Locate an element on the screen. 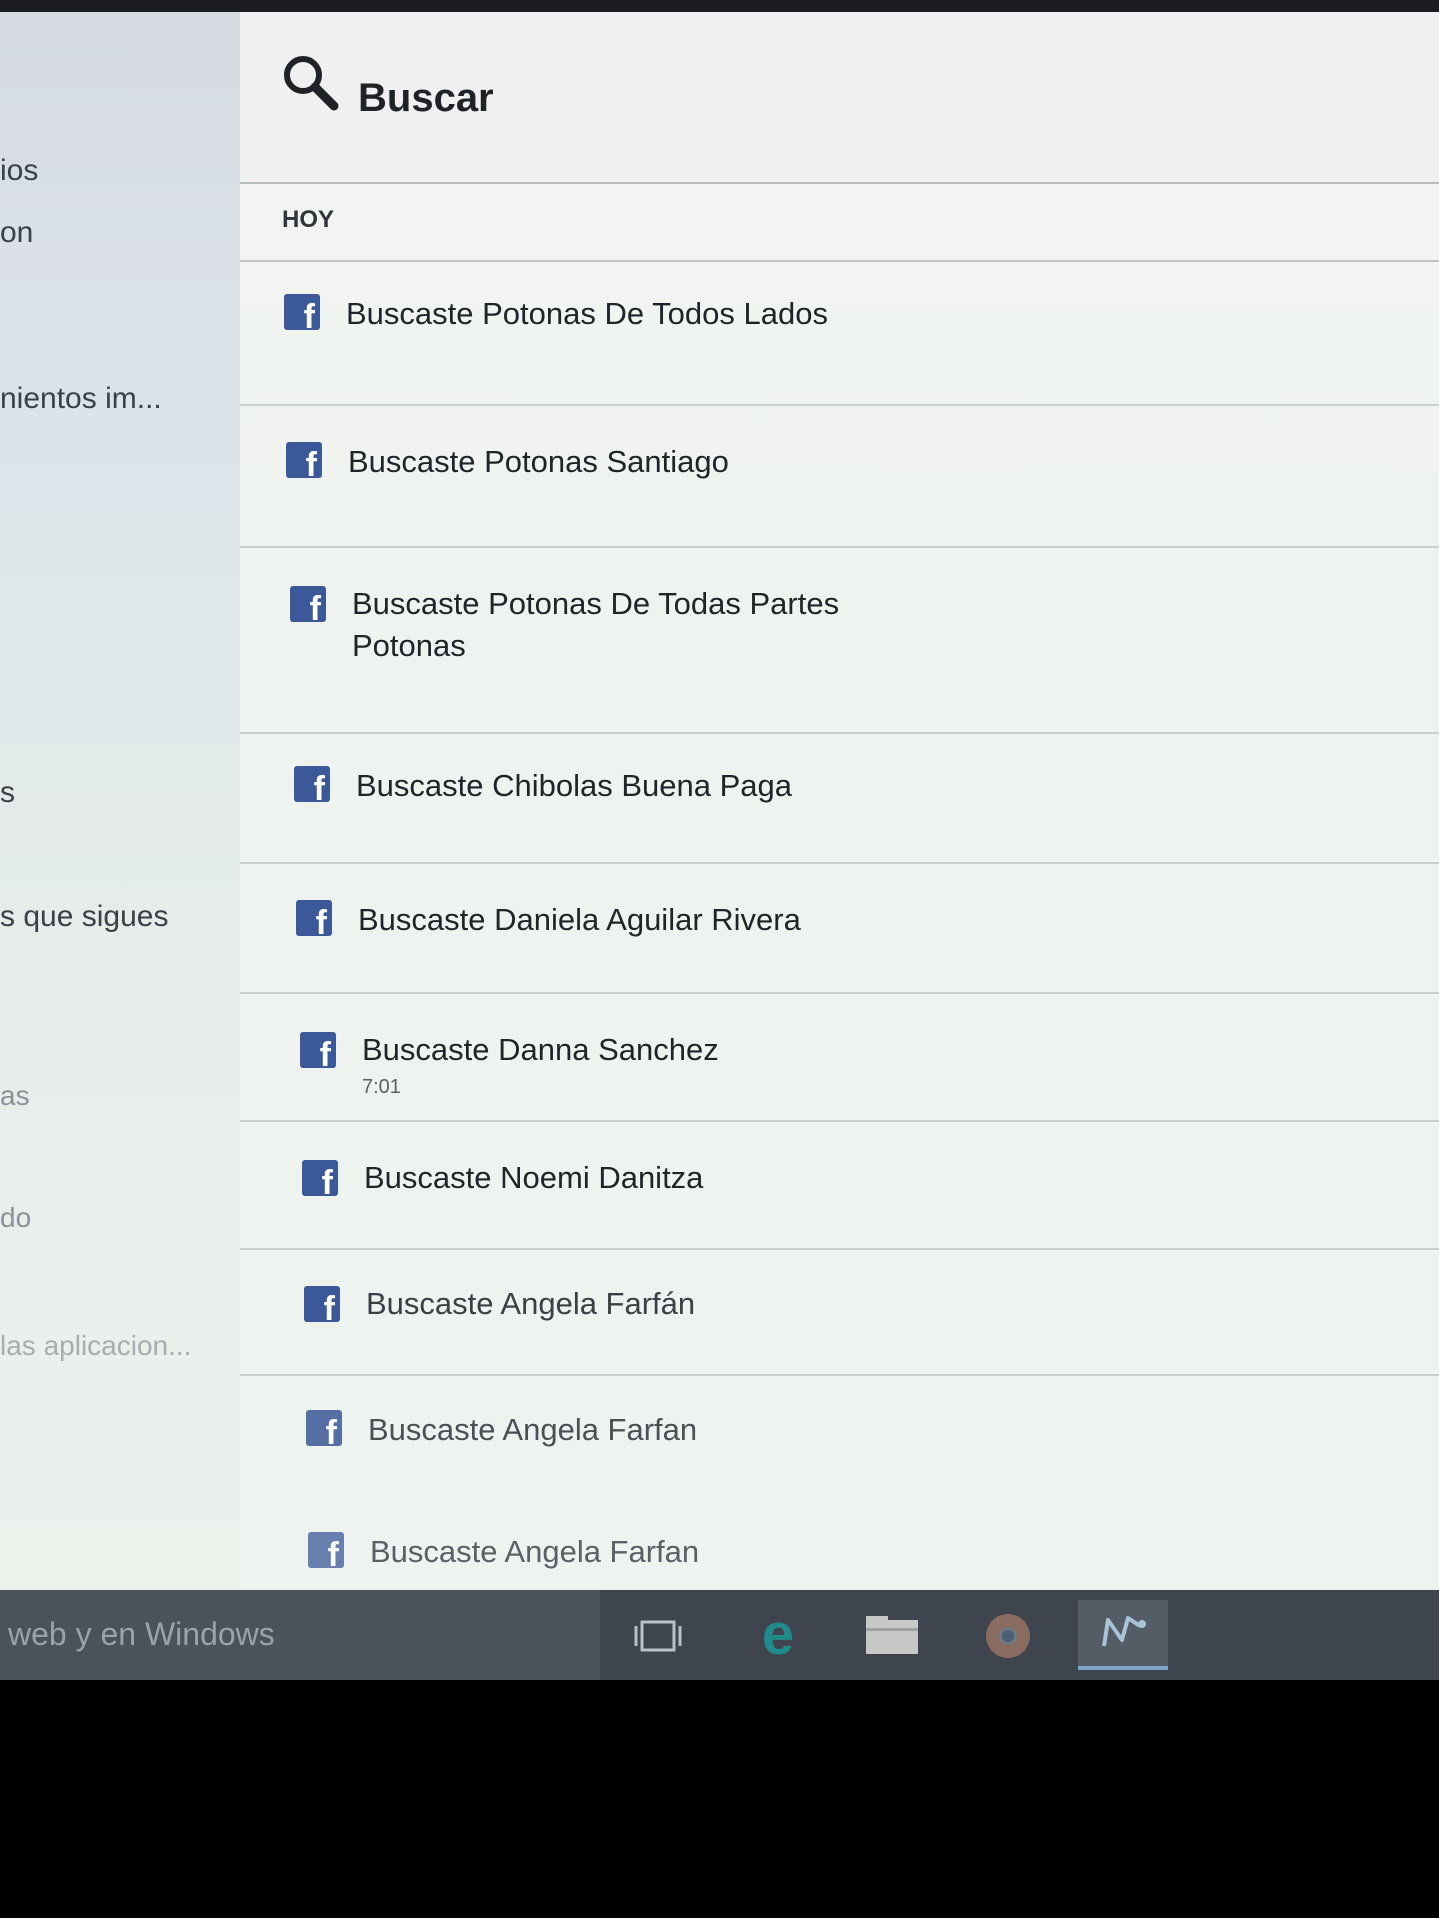  result-text: Buscaste Angela Farfán is located at coordinates (531, 1303).